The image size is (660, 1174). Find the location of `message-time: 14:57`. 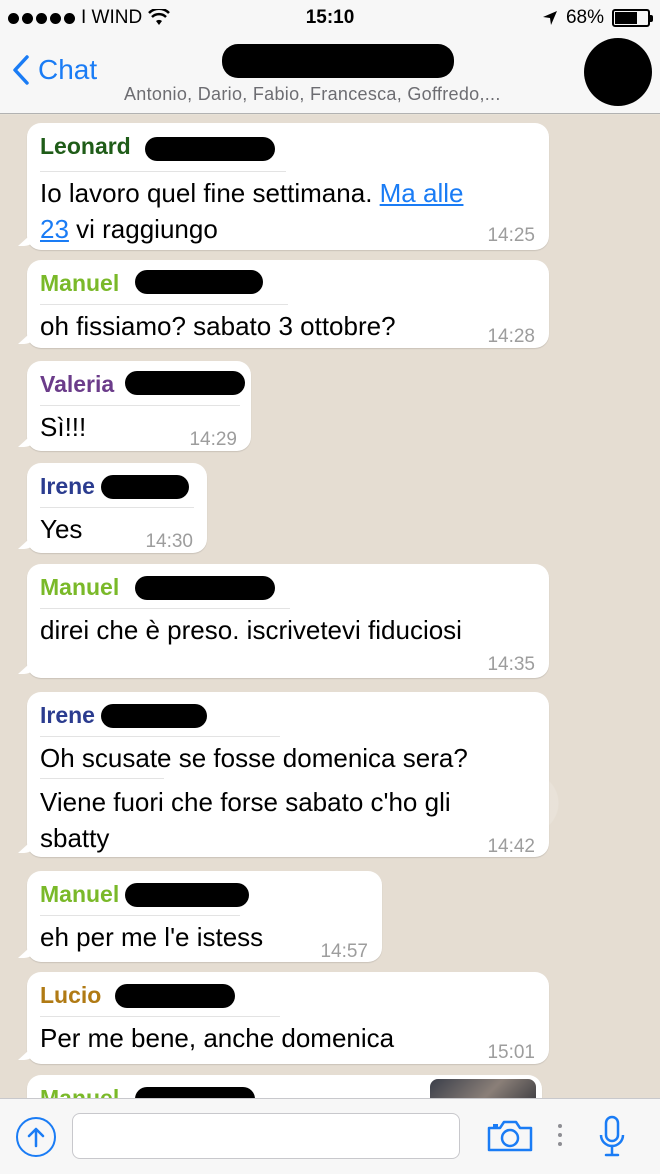

message-time: 14:57 is located at coordinates (344, 951).